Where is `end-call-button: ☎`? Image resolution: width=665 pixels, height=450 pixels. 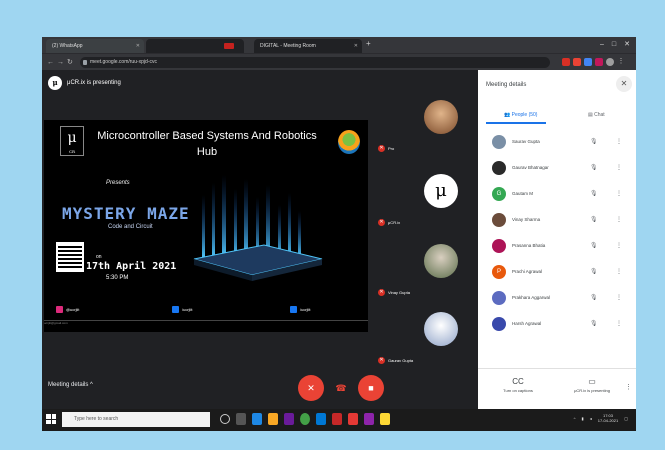 end-call-button: ☎ is located at coordinates (341, 388).